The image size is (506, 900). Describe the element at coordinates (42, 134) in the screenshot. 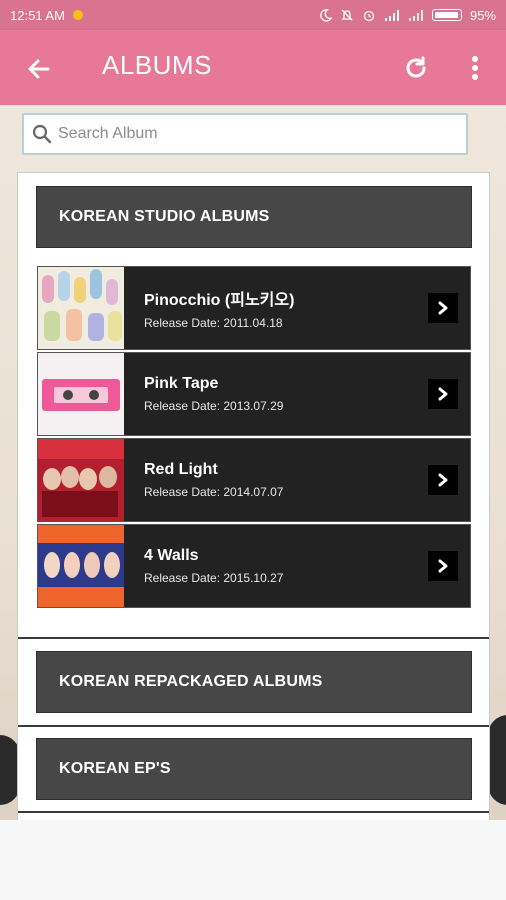

I see `search-icon` at that location.